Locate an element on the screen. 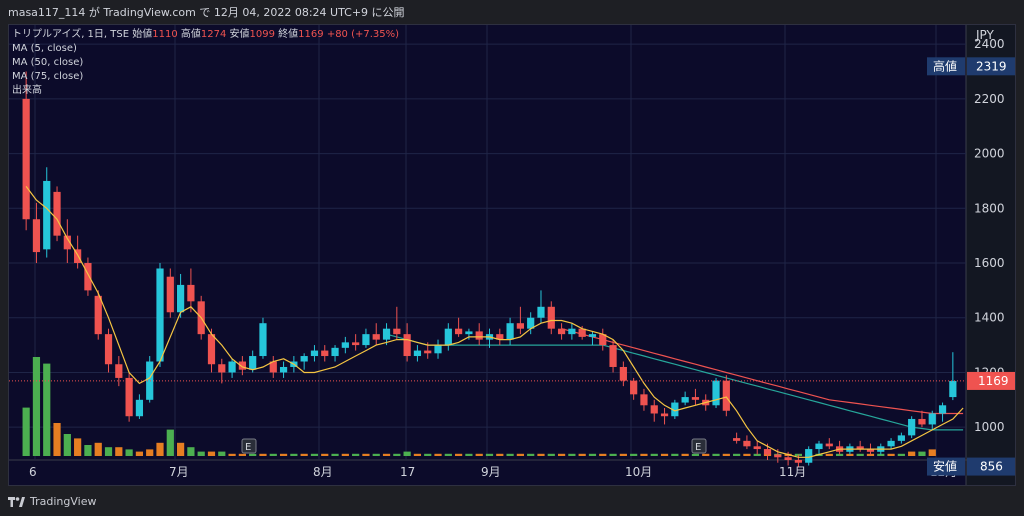 This screenshot has width=1024, height=516. tradingview-logo: TradingView is located at coordinates (52, 501).